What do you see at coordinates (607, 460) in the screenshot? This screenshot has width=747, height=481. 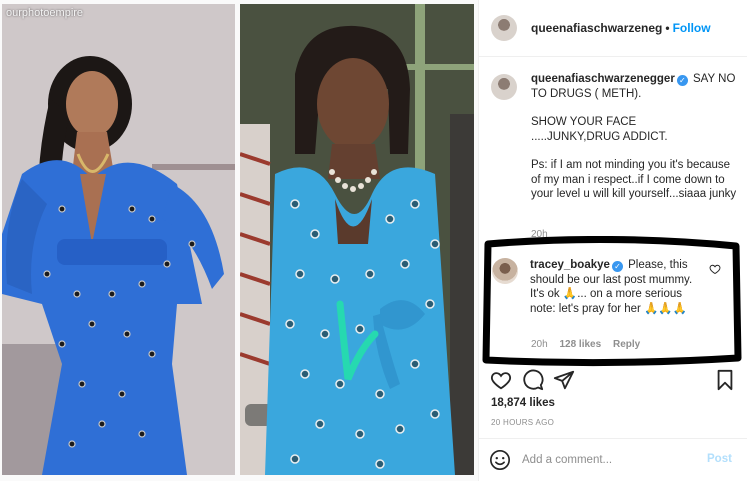 I see `comment-input` at bounding box center [607, 460].